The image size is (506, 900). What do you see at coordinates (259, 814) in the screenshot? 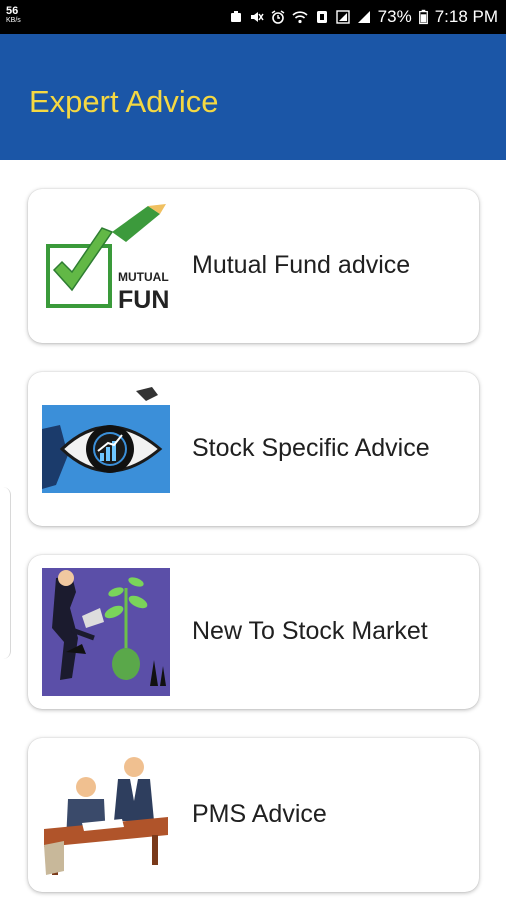
I see `card-label: PMS Advice` at bounding box center [259, 814].